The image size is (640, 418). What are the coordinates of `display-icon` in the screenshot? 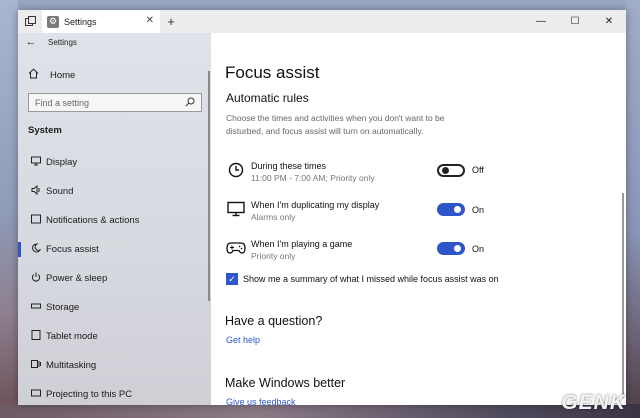 It's located at (236, 209).